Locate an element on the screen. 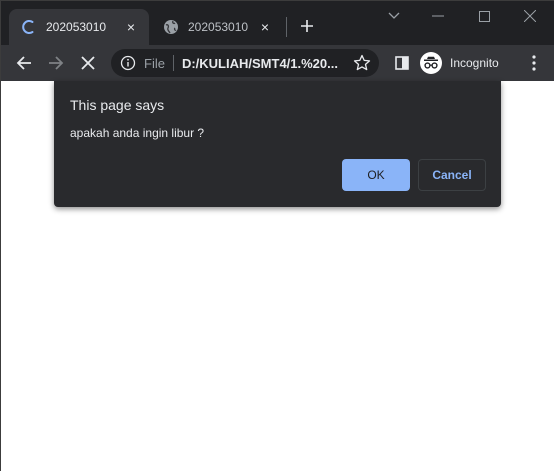 This screenshot has width=554, height=472. tab-strip: 202053010 × 202053010 × is located at coordinates (277, 23).